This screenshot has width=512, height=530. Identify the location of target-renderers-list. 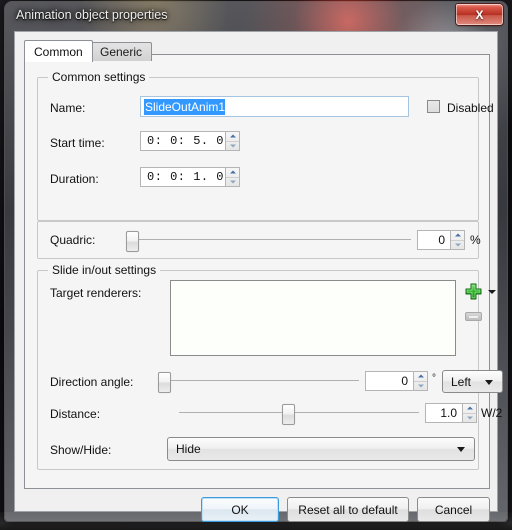
(313, 318).